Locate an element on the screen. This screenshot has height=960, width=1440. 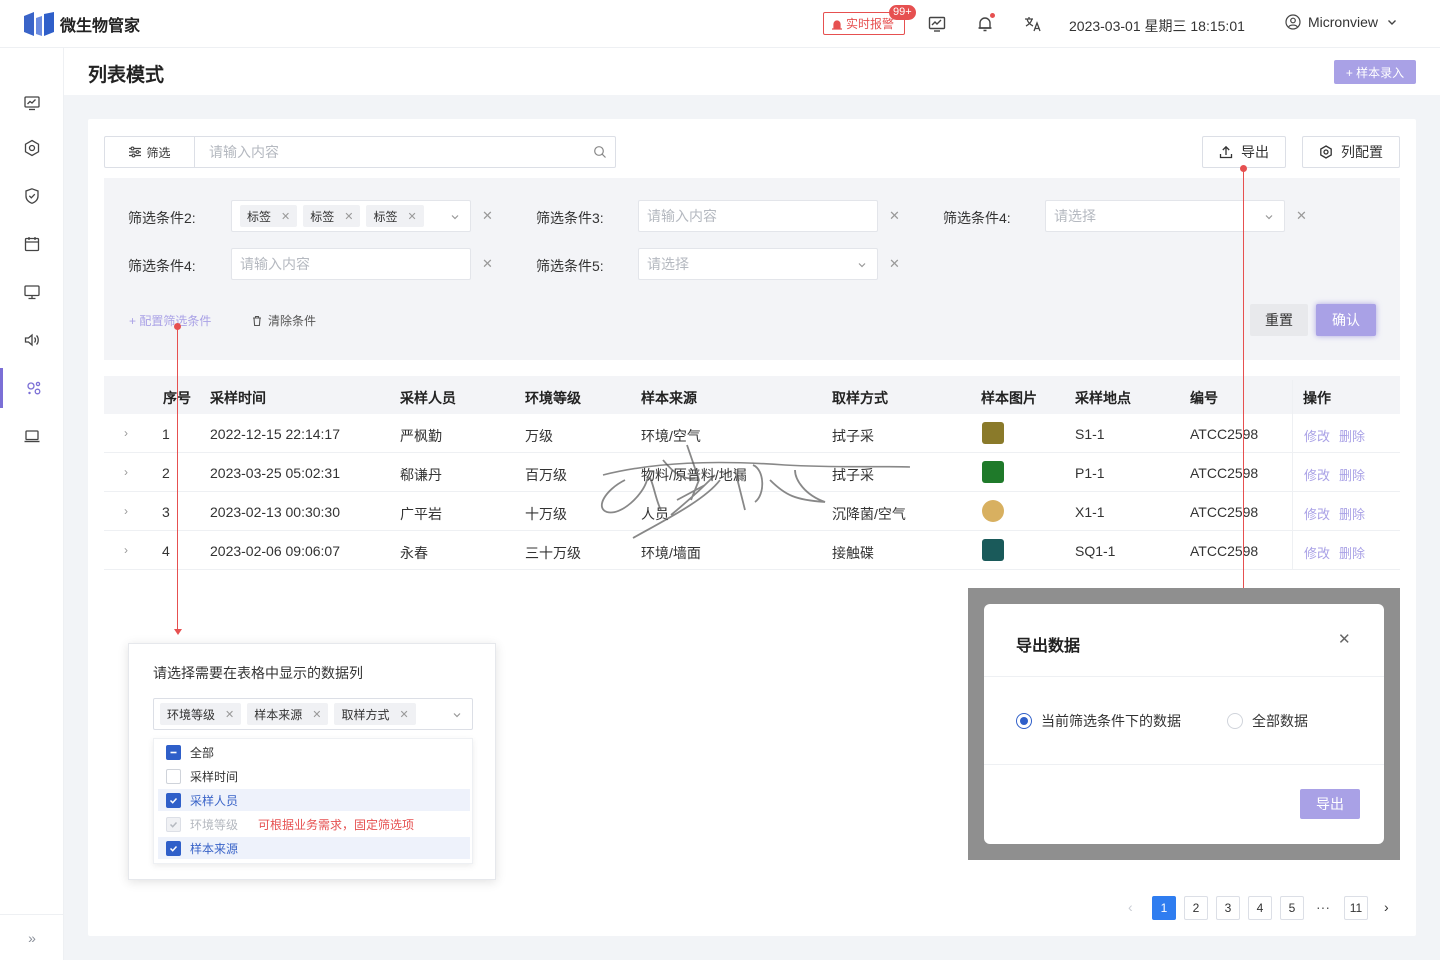
remove-cond2-icon: ✕ is located at coordinates (487, 216).